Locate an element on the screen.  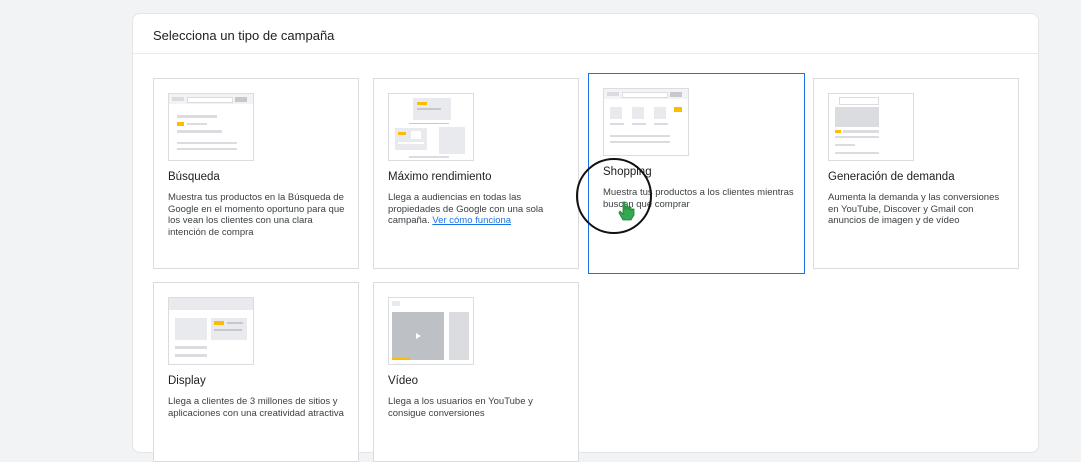
card-title: Búsqueda is located at coordinates (194, 177).